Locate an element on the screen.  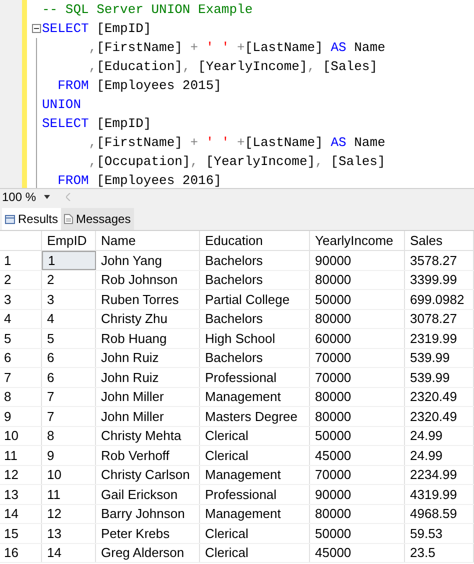
table-cell: 70000 is located at coordinates (357, 357).